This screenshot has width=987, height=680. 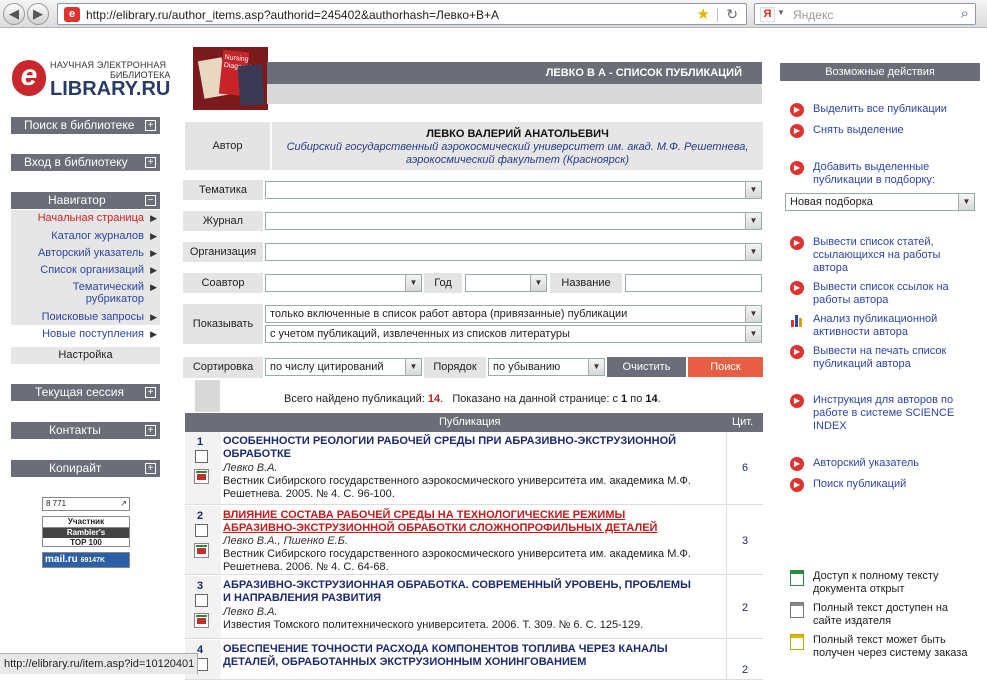 What do you see at coordinates (85, 317) in the screenshot?
I see `nav-queries: Поисковые запросы ▶` at bounding box center [85, 317].